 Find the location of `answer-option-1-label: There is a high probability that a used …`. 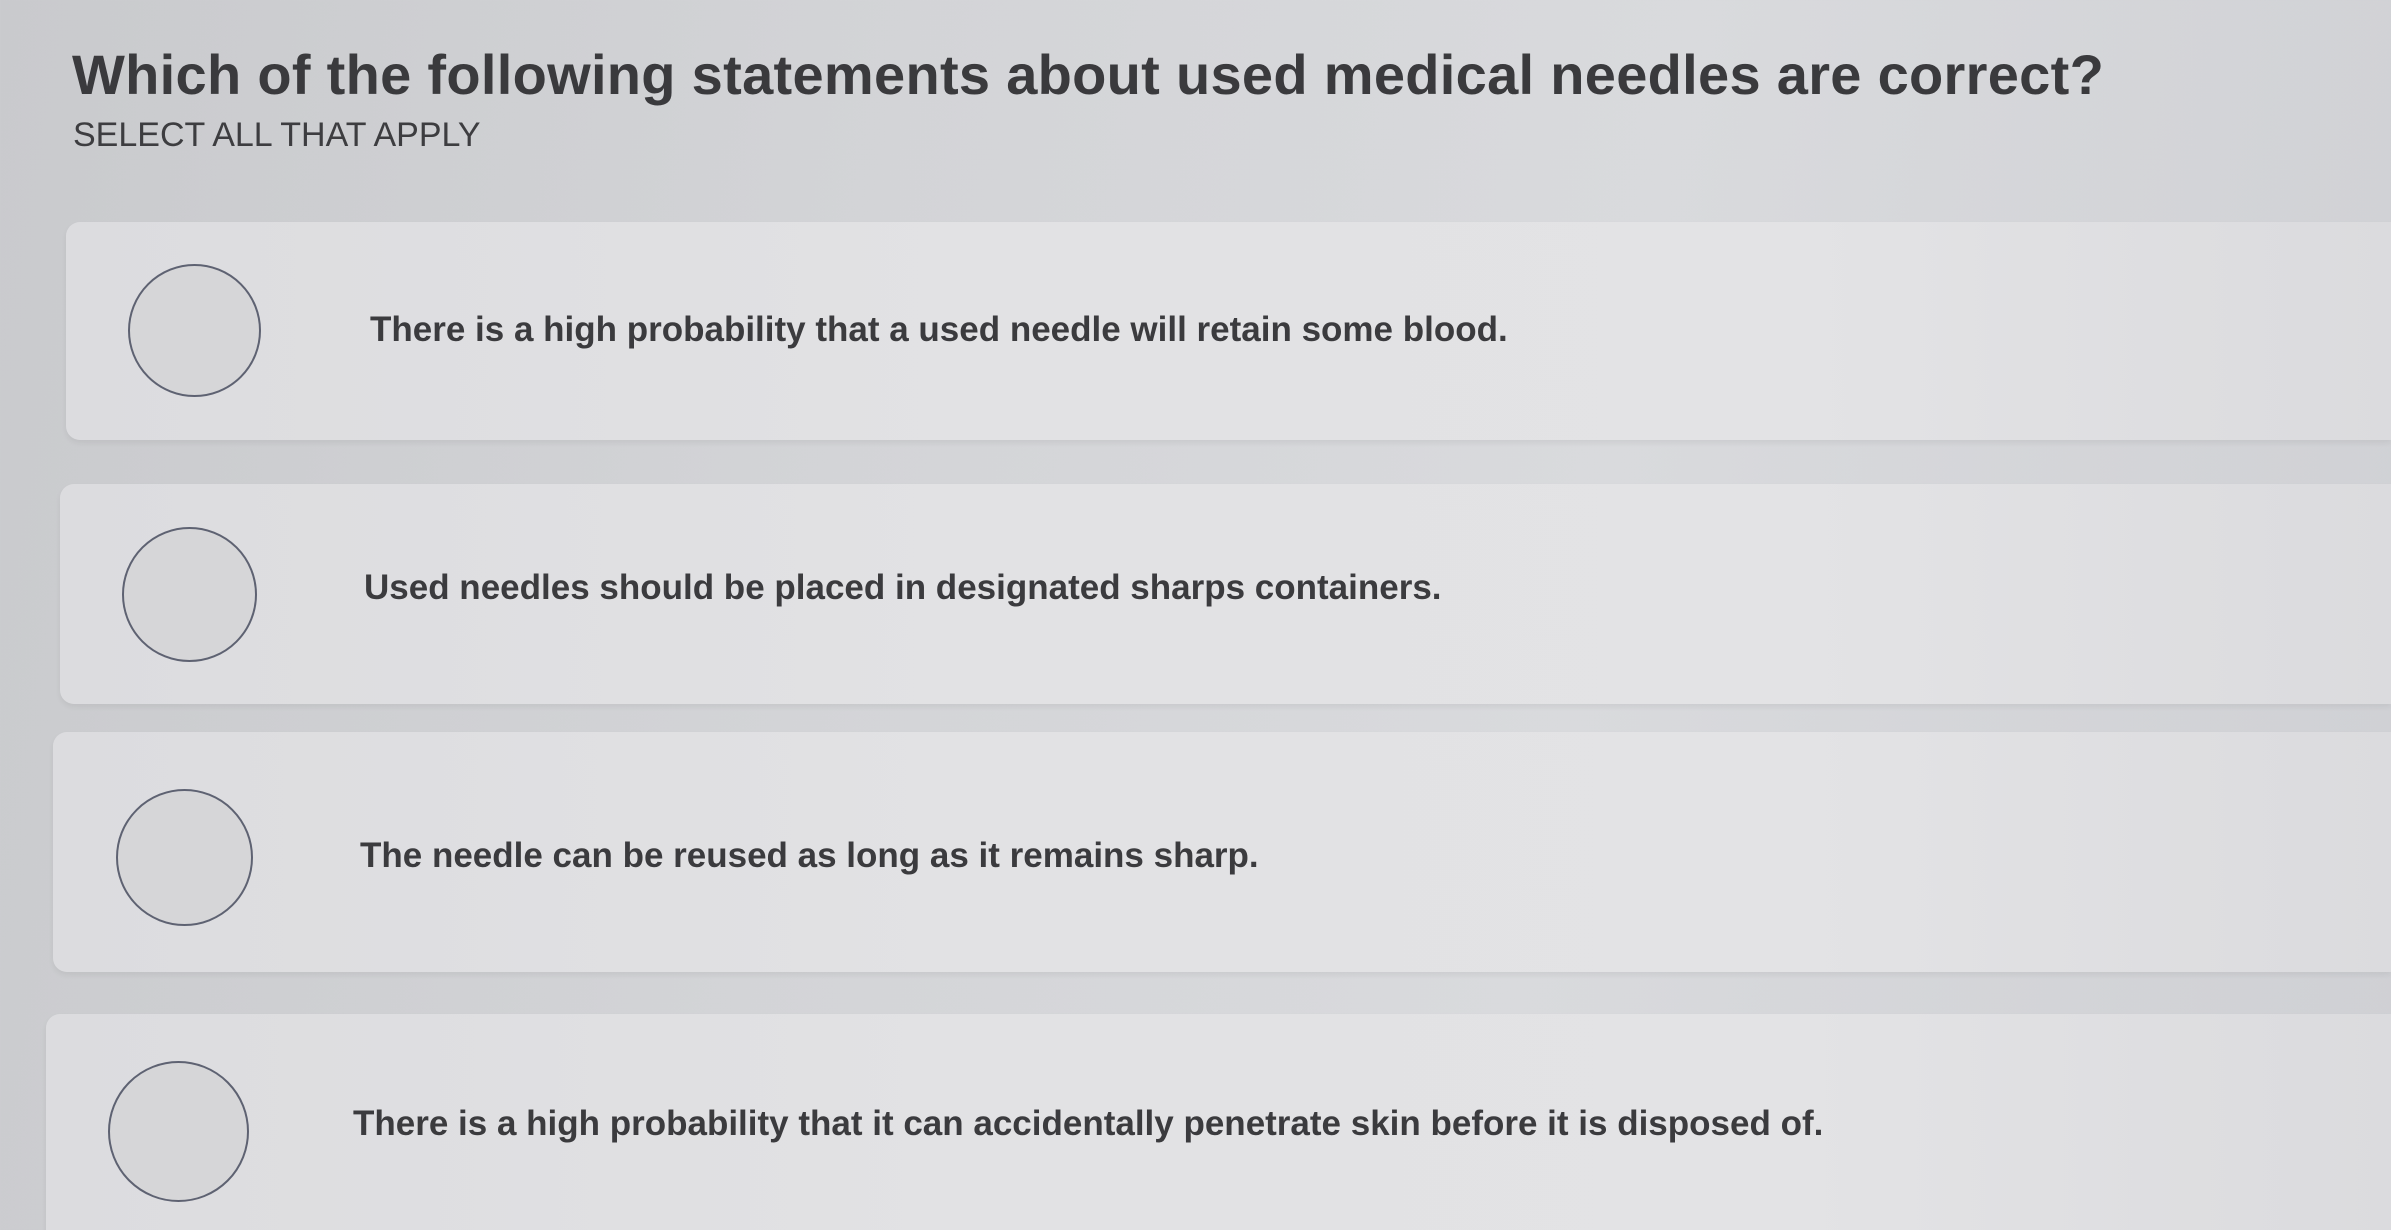

answer-option-1-label: There is a high probability that a used … is located at coordinates (939, 329).